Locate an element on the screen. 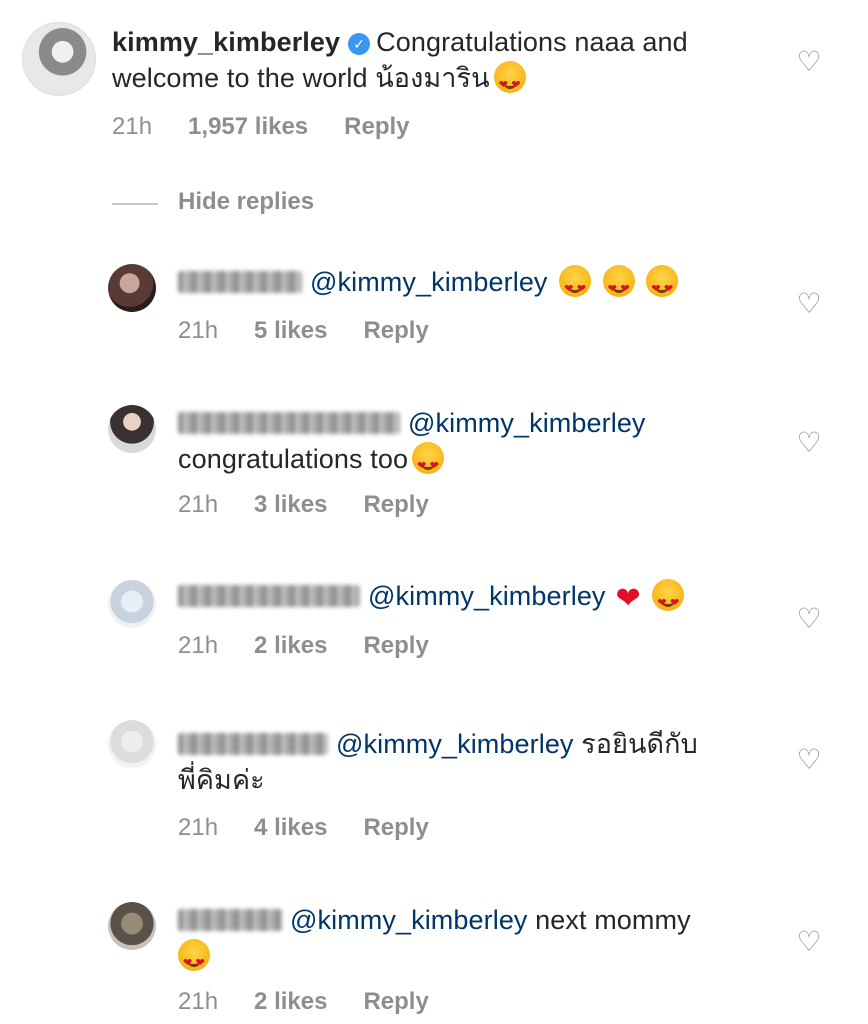  comment-text-line1: Congratulations naaa and is located at coordinates (532, 42).